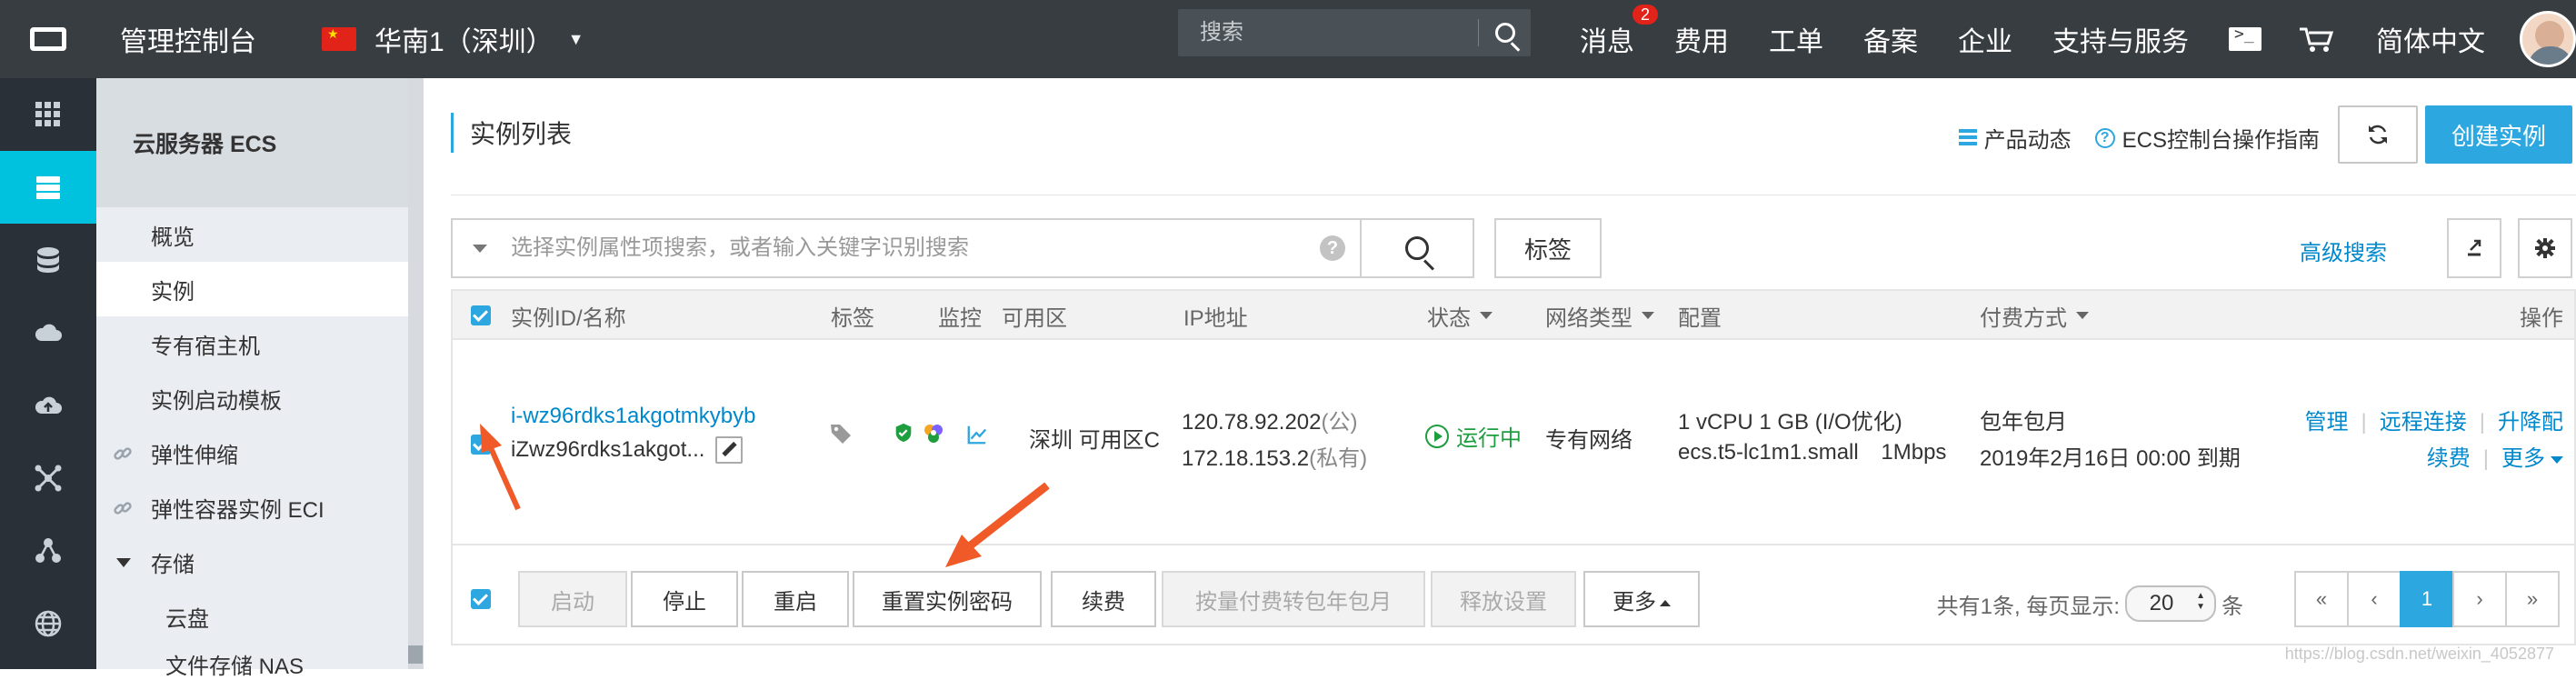 This screenshot has height=680, width=2576. I want to click on grid-icon, so click(48, 115).